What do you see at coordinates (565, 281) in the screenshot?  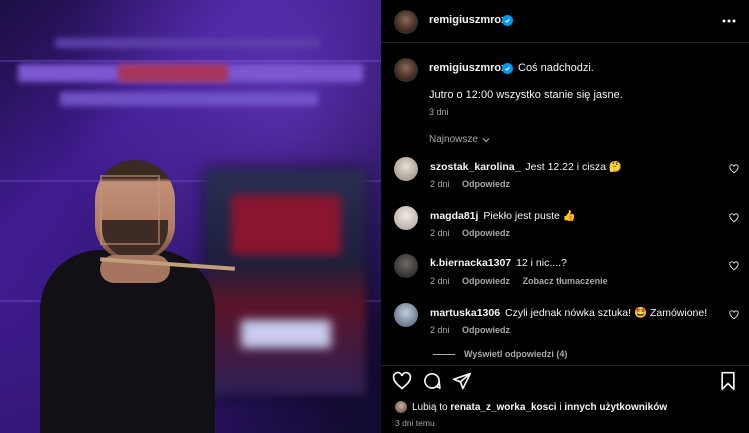 I see `see-translation-button: Zobacz tłumaczenie` at bounding box center [565, 281].